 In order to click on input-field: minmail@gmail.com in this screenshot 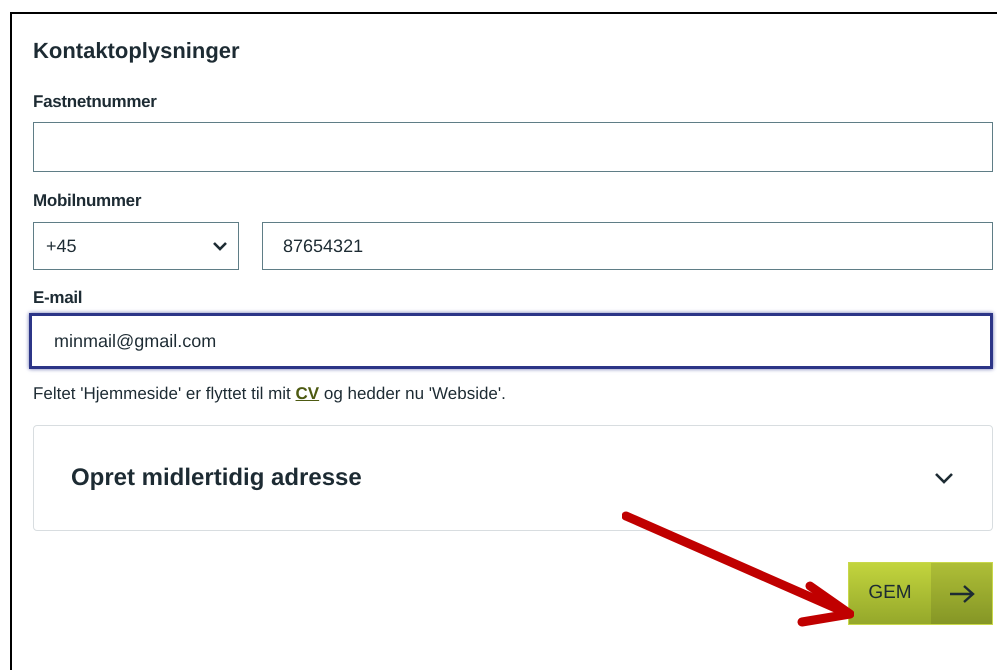, I will do `click(511, 341)`.